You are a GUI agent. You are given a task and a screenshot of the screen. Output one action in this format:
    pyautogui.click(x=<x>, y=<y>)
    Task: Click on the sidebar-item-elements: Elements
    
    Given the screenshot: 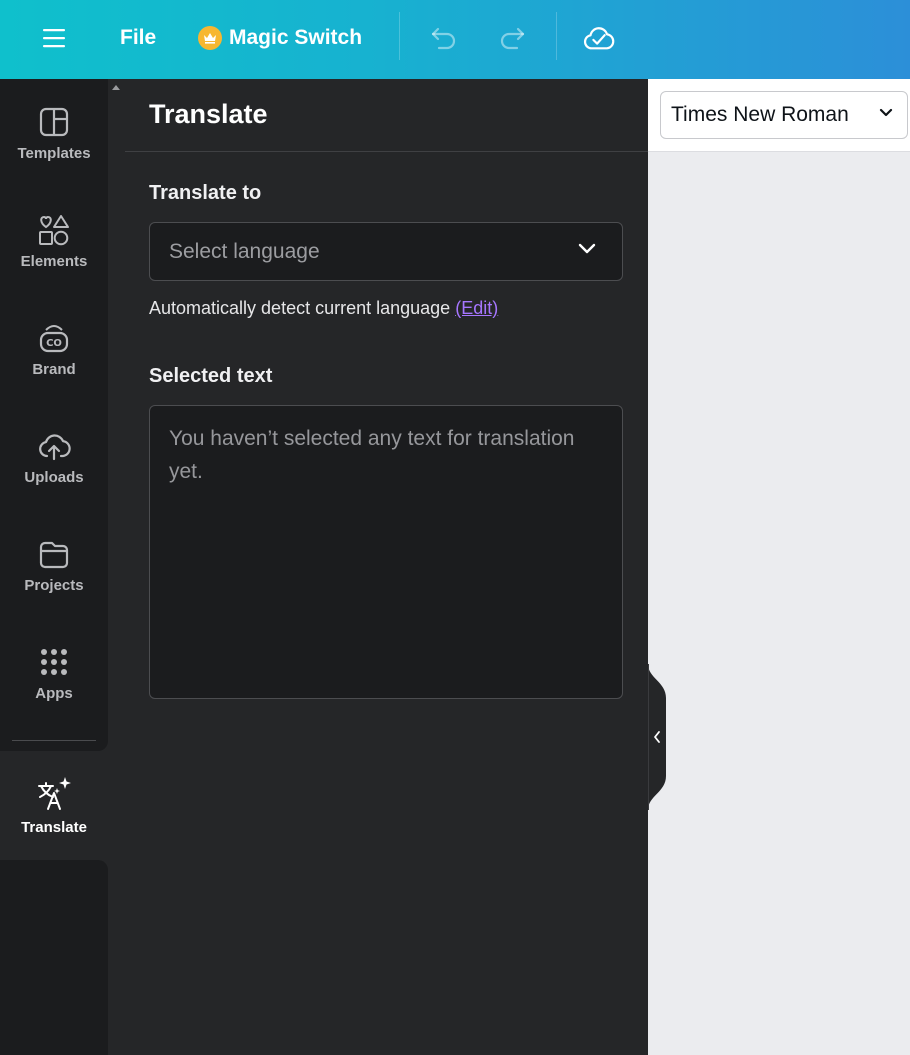 What is the action you would take?
    pyautogui.click(x=54, y=253)
    